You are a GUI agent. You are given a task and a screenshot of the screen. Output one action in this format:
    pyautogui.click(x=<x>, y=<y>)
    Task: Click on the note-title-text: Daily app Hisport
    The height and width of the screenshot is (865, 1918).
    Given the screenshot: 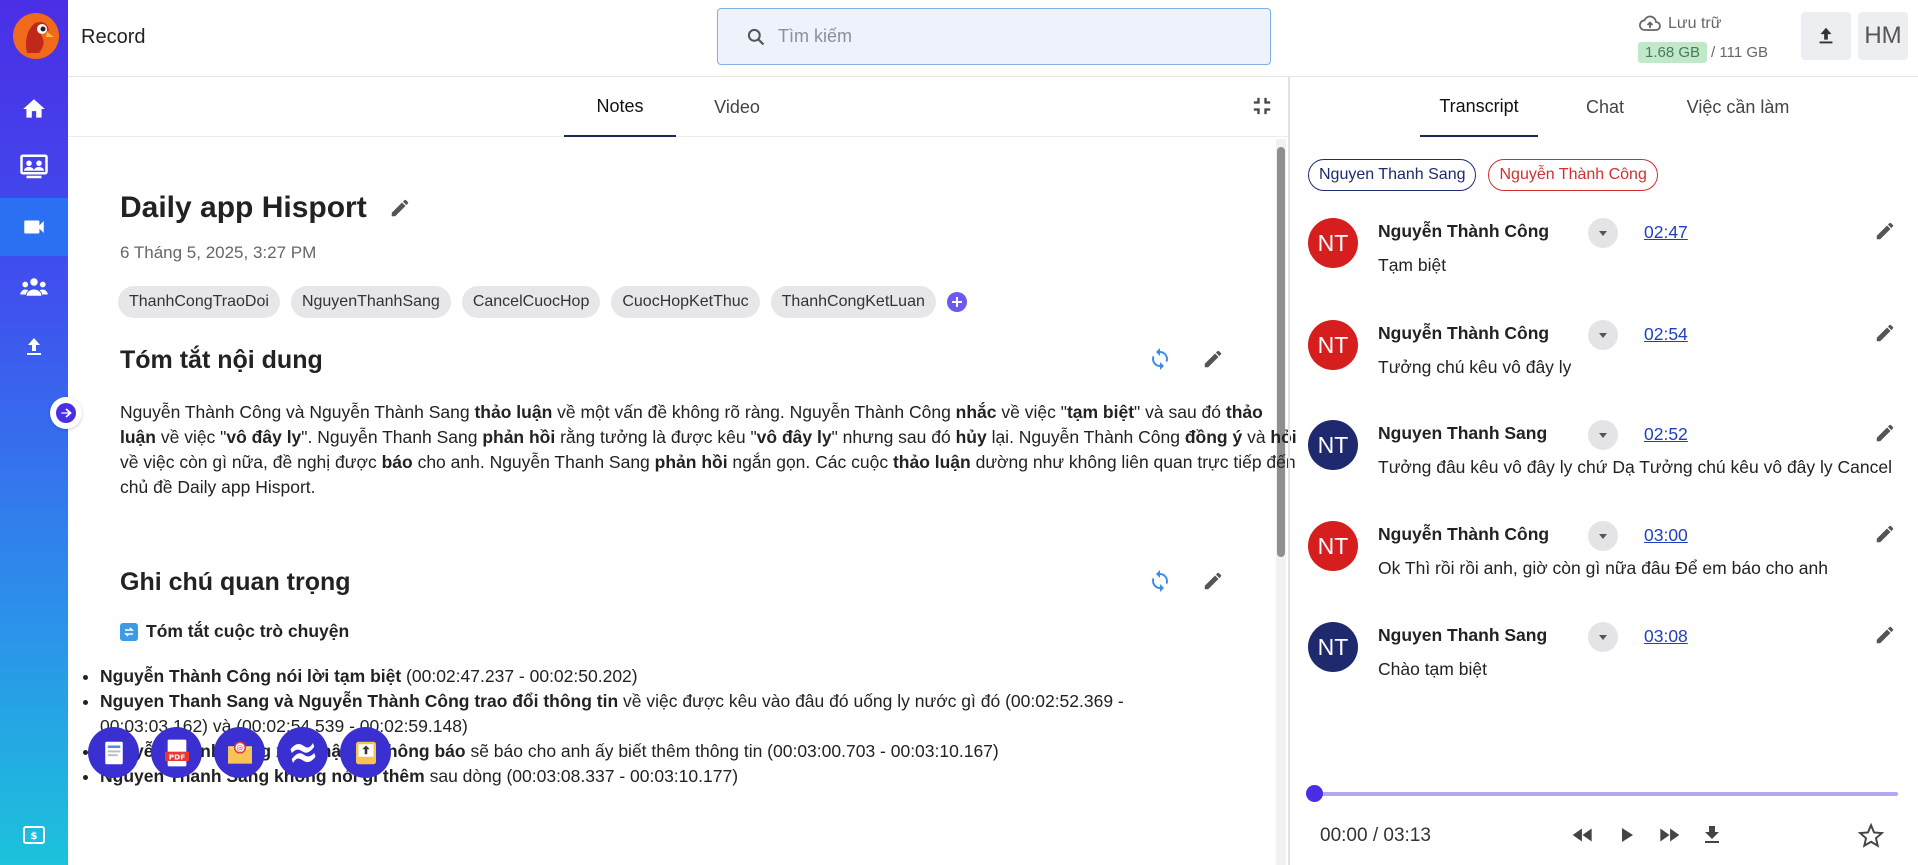 What is the action you would take?
    pyautogui.click(x=243, y=207)
    